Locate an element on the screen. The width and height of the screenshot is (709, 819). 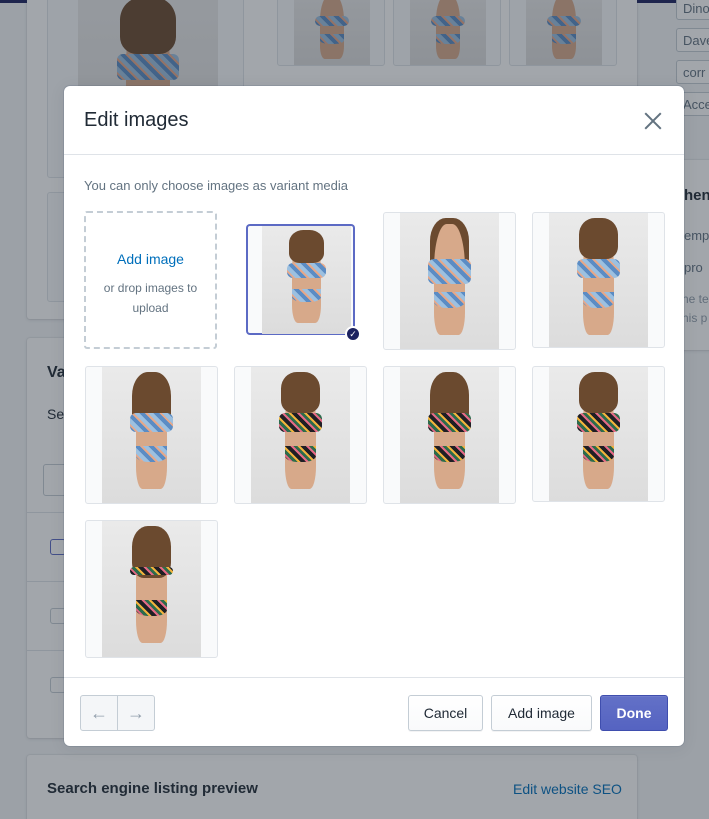
checkmark-icon: ✓ is located at coordinates (353, 334).